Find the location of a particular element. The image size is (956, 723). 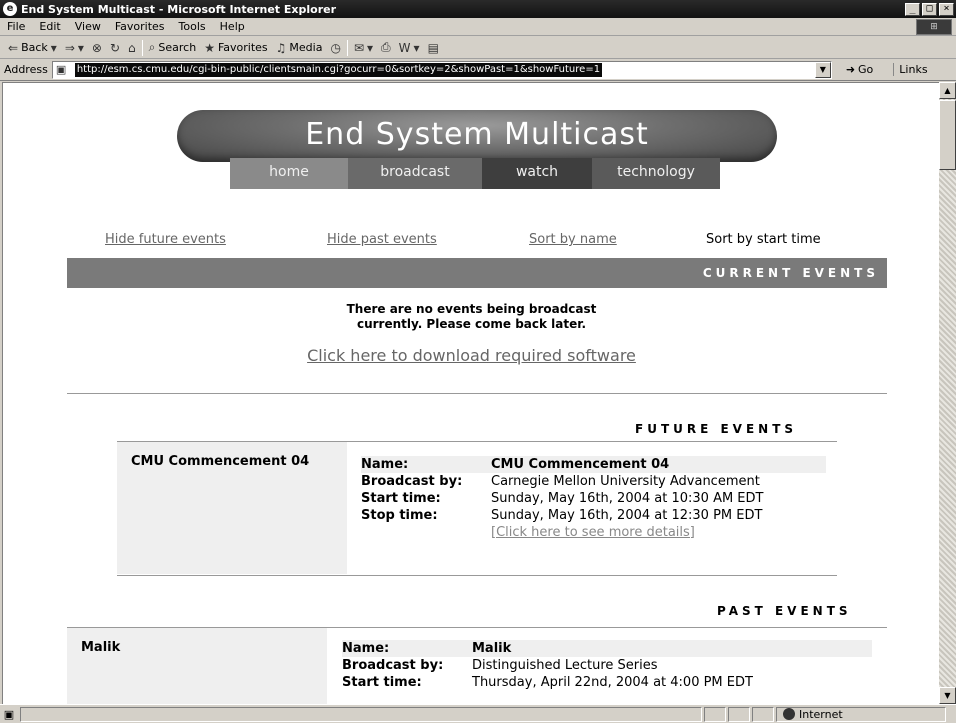

nav-technology: technology is located at coordinates (656, 173).